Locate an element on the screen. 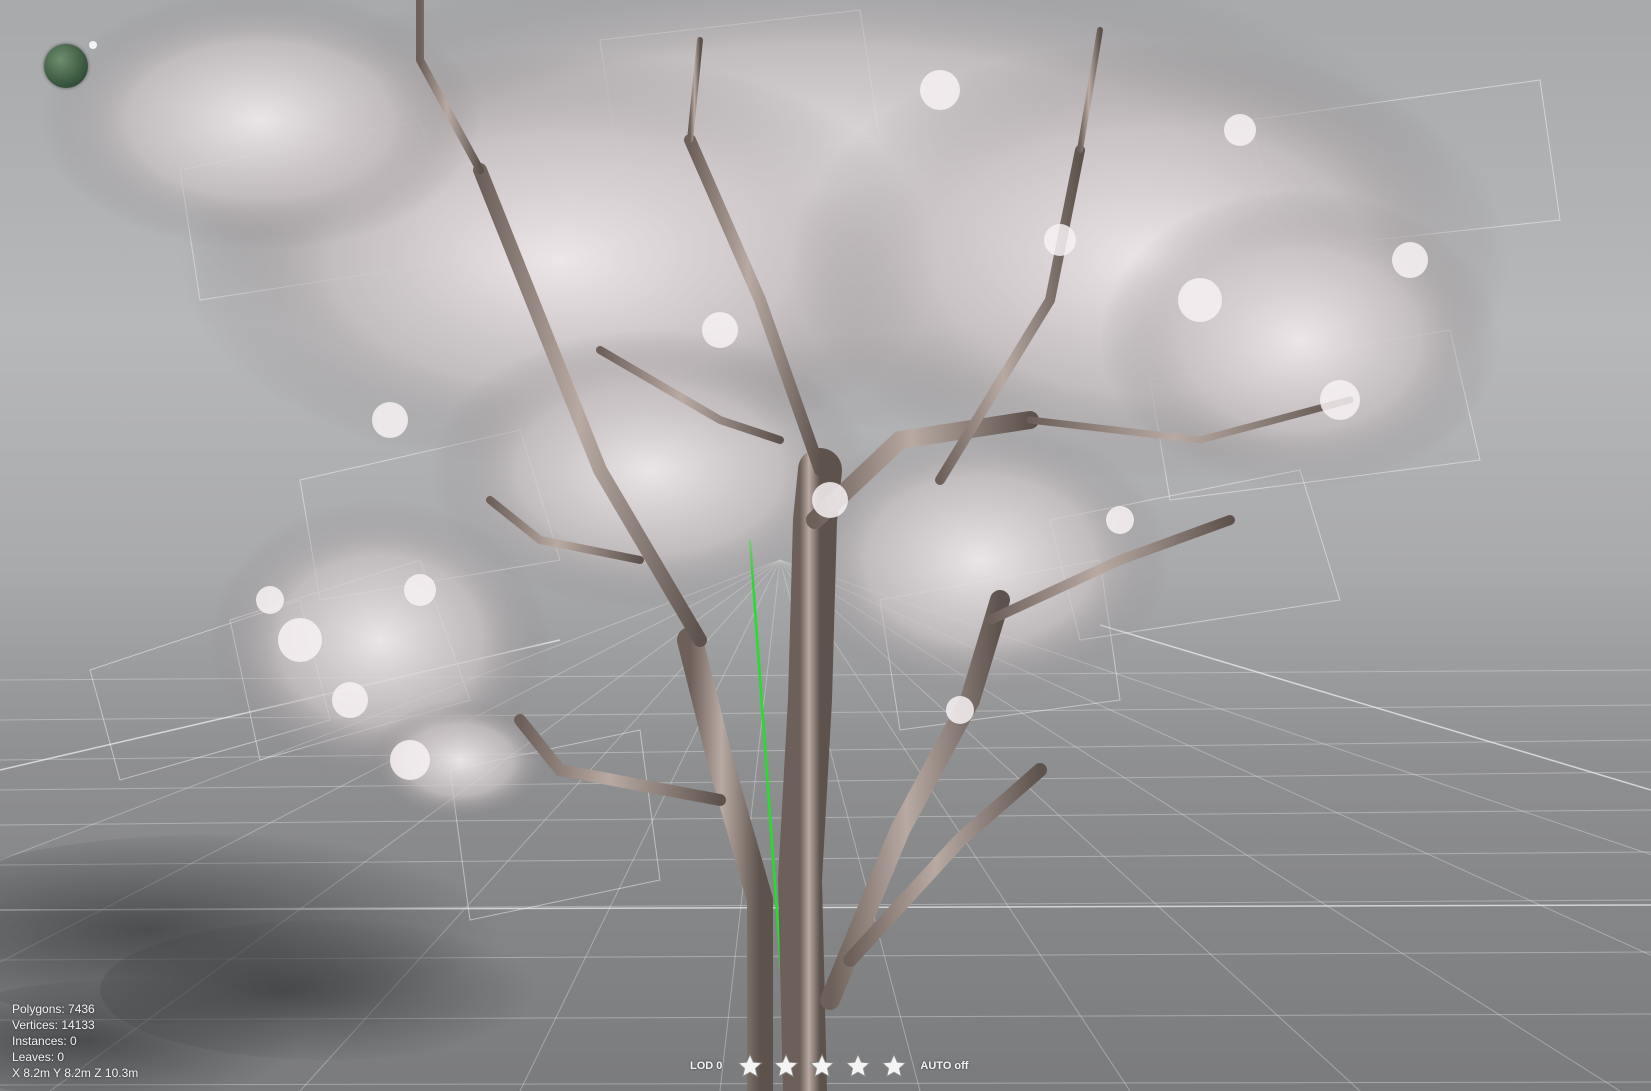  vertices-count: Vertices: 14133 is located at coordinates (53, 1025).